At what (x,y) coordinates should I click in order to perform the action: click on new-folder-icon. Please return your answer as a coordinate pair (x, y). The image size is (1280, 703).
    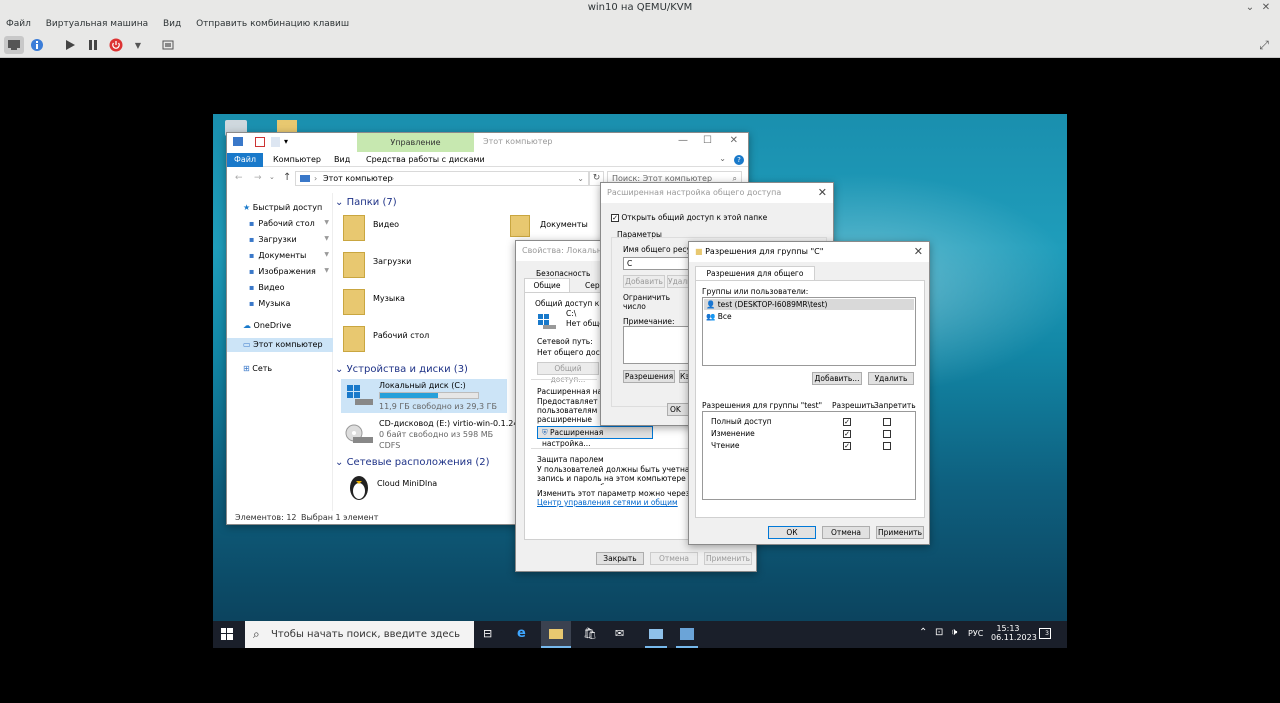
    Looking at the image, I should click on (275, 142).